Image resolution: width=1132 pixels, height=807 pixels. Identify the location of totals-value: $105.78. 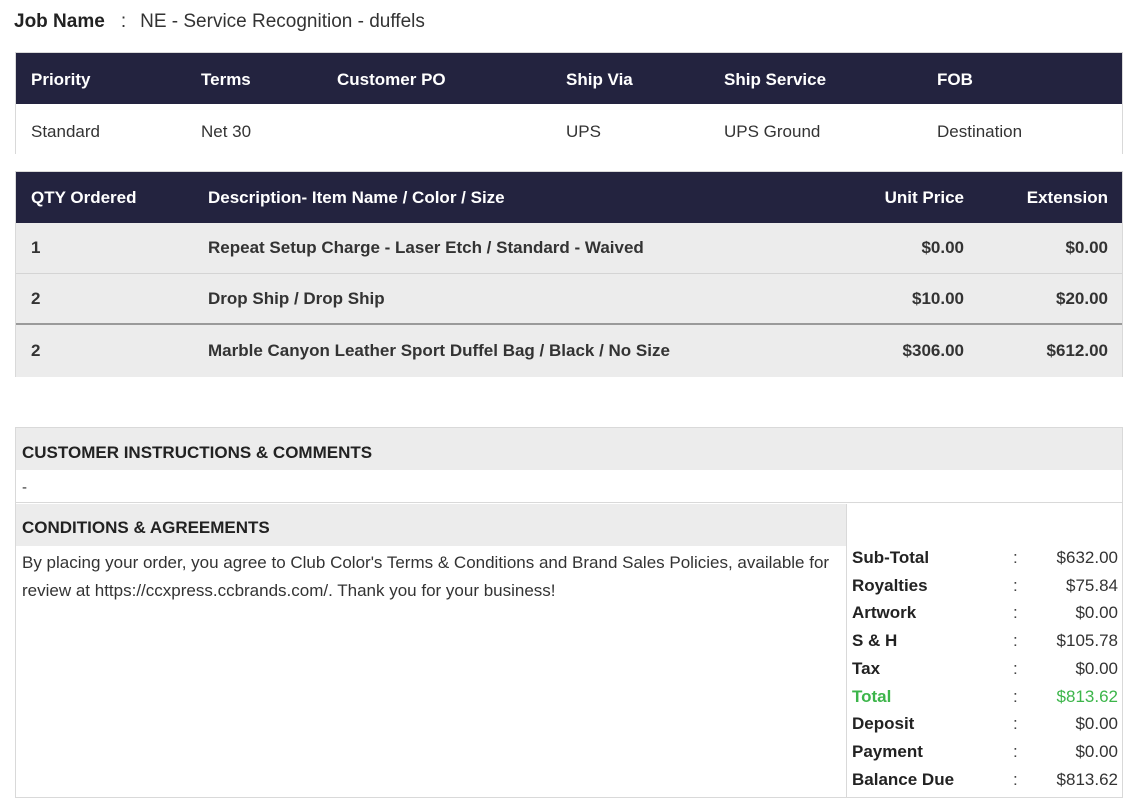
(1087, 641).